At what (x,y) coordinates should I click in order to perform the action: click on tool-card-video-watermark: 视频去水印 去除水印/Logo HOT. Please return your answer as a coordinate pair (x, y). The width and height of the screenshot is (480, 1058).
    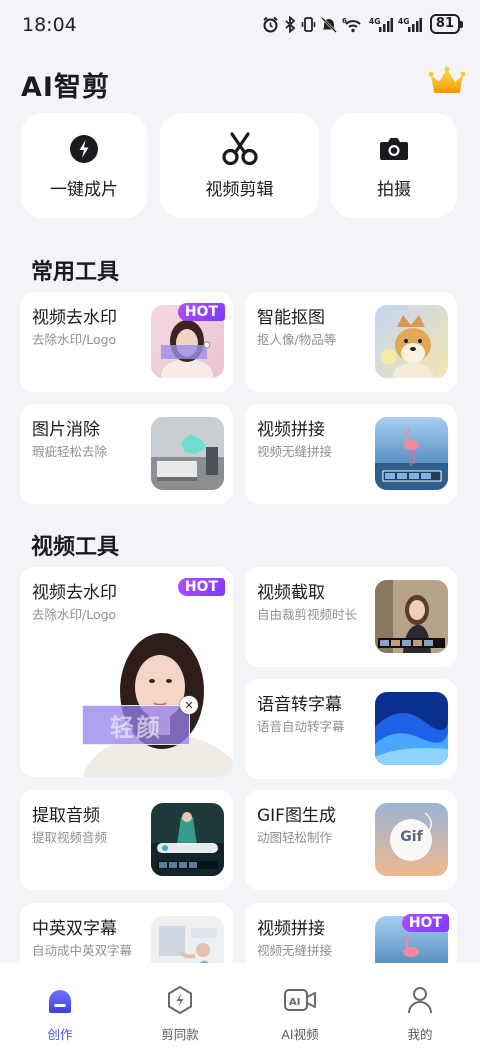
    Looking at the image, I should click on (126, 342).